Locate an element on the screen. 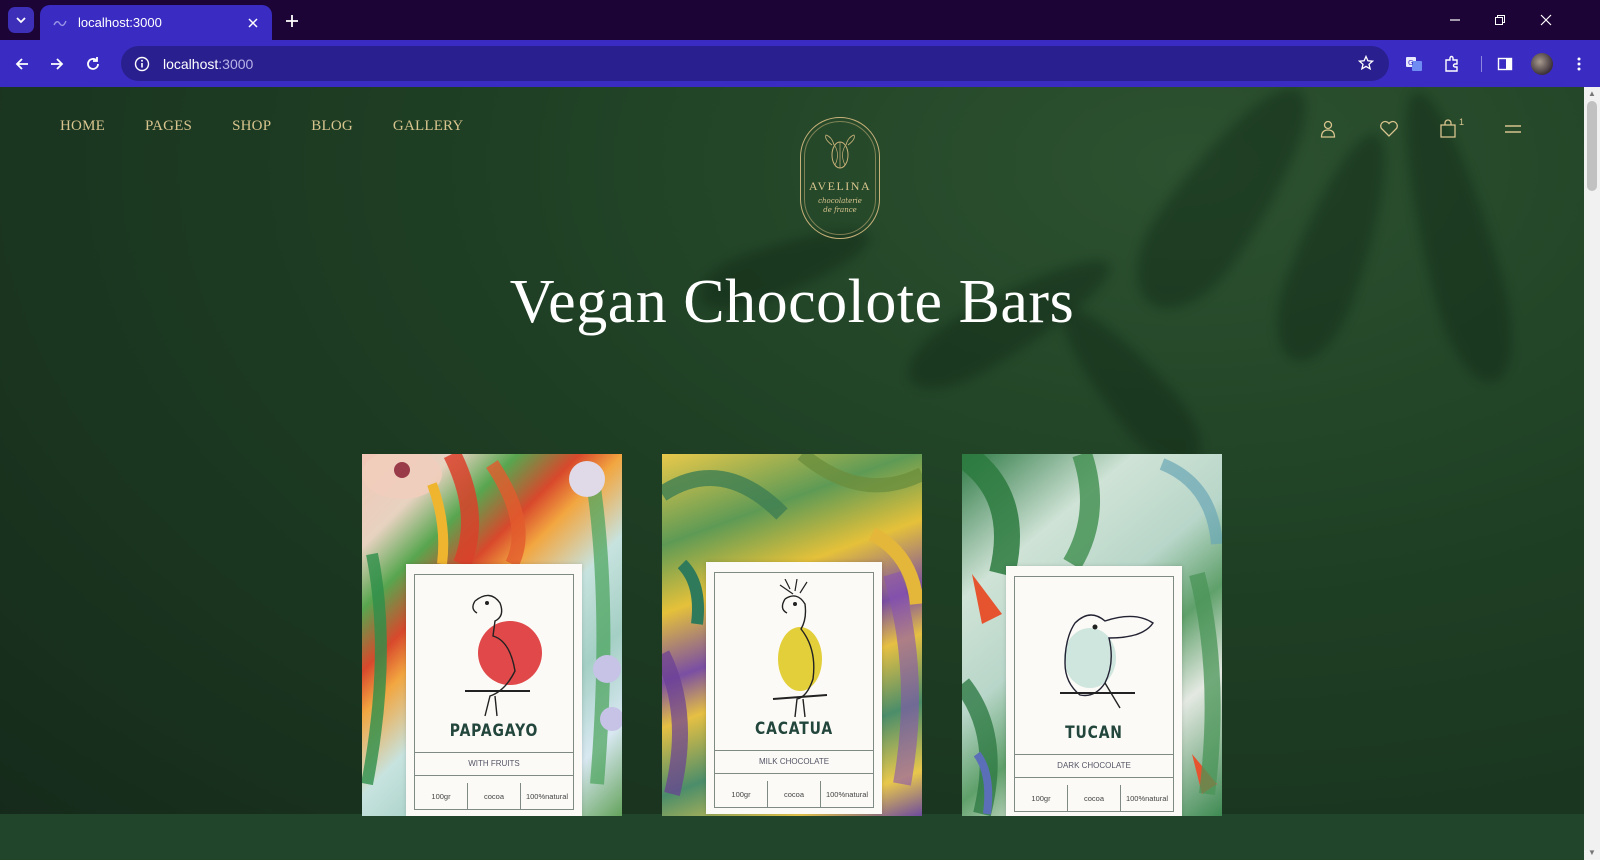 The image size is (1600, 860). nav-home: HOME is located at coordinates (82, 126).